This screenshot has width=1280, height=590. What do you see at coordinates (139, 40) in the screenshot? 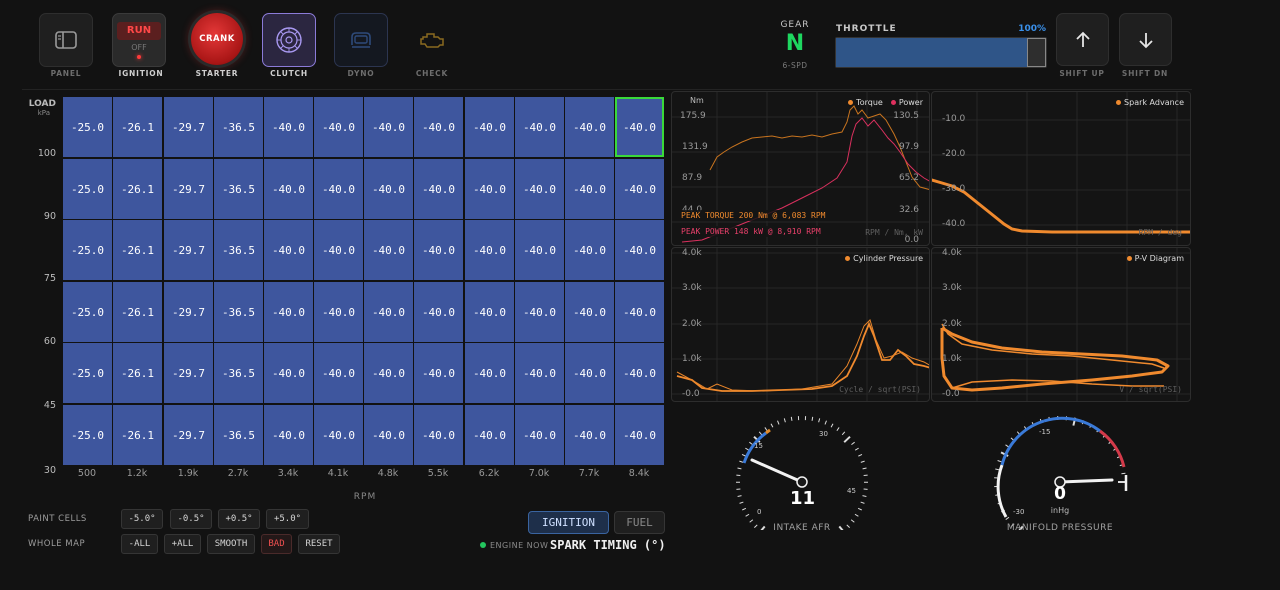
I see `ignition-switch: RUN OFF` at bounding box center [139, 40].